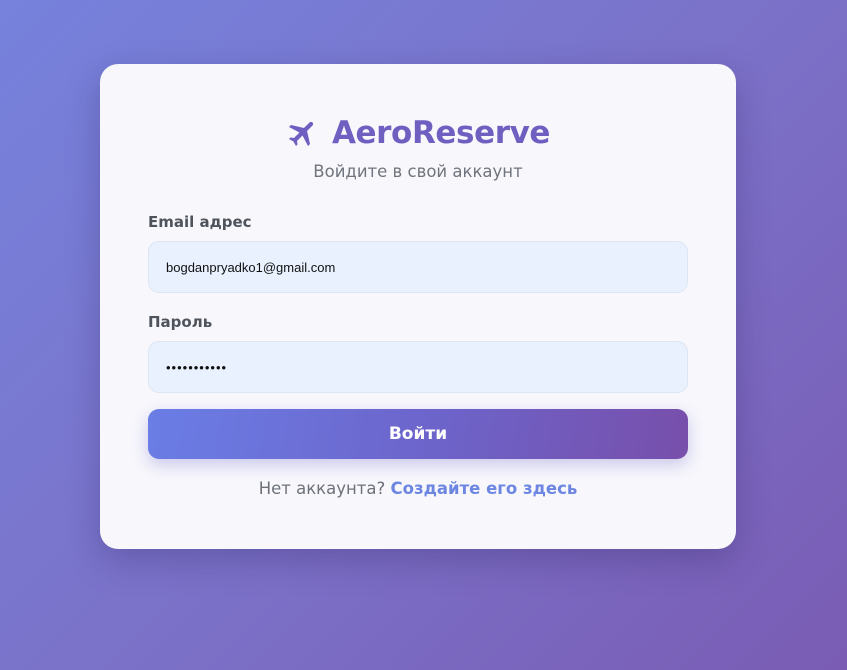  I want to click on signup-prompt-text: Нет аккаунта?, so click(322, 488).